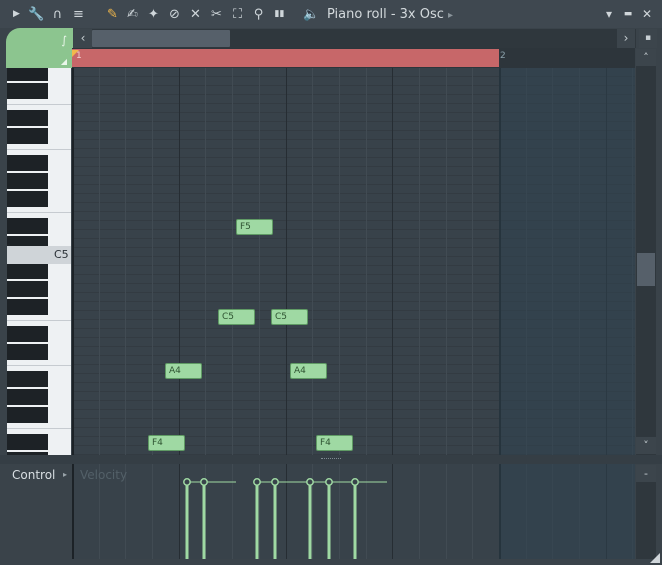  I want to click on piano-keyboard: C5, so click(39, 261).